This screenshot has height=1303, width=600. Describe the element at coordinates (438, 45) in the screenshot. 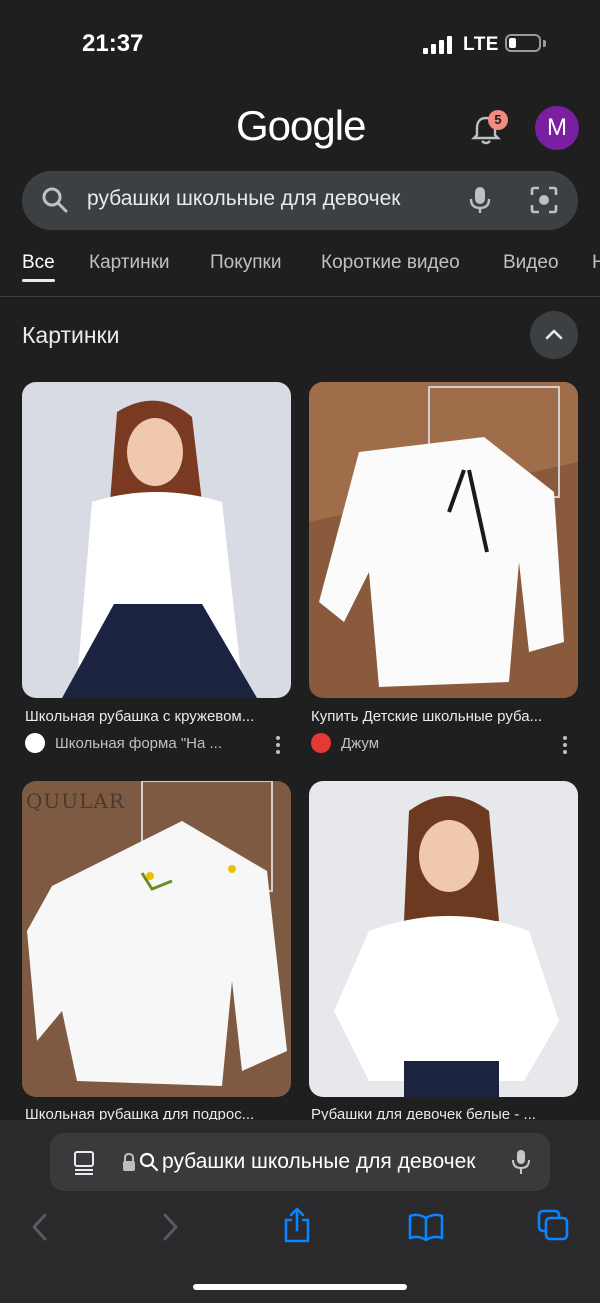

I see `cellular-signal-icon` at that location.